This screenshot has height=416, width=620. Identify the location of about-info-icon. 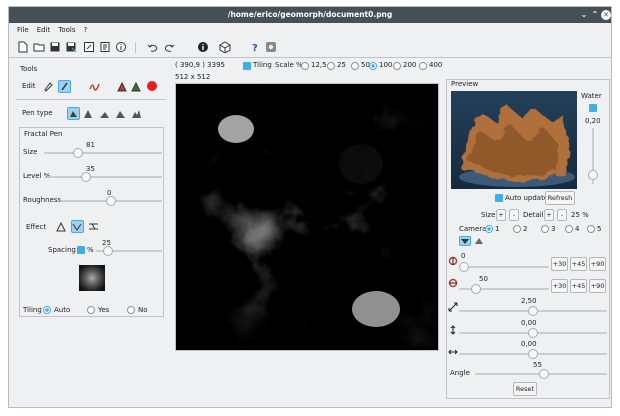
(203, 47).